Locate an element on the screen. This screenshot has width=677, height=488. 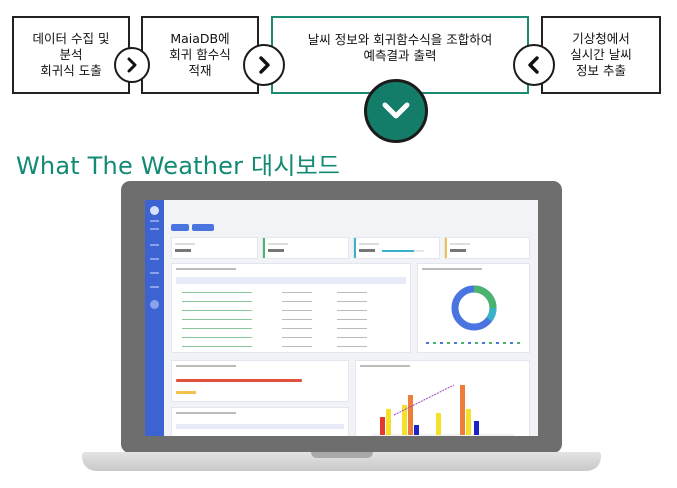
connector-down is located at coordinates (396, 111).